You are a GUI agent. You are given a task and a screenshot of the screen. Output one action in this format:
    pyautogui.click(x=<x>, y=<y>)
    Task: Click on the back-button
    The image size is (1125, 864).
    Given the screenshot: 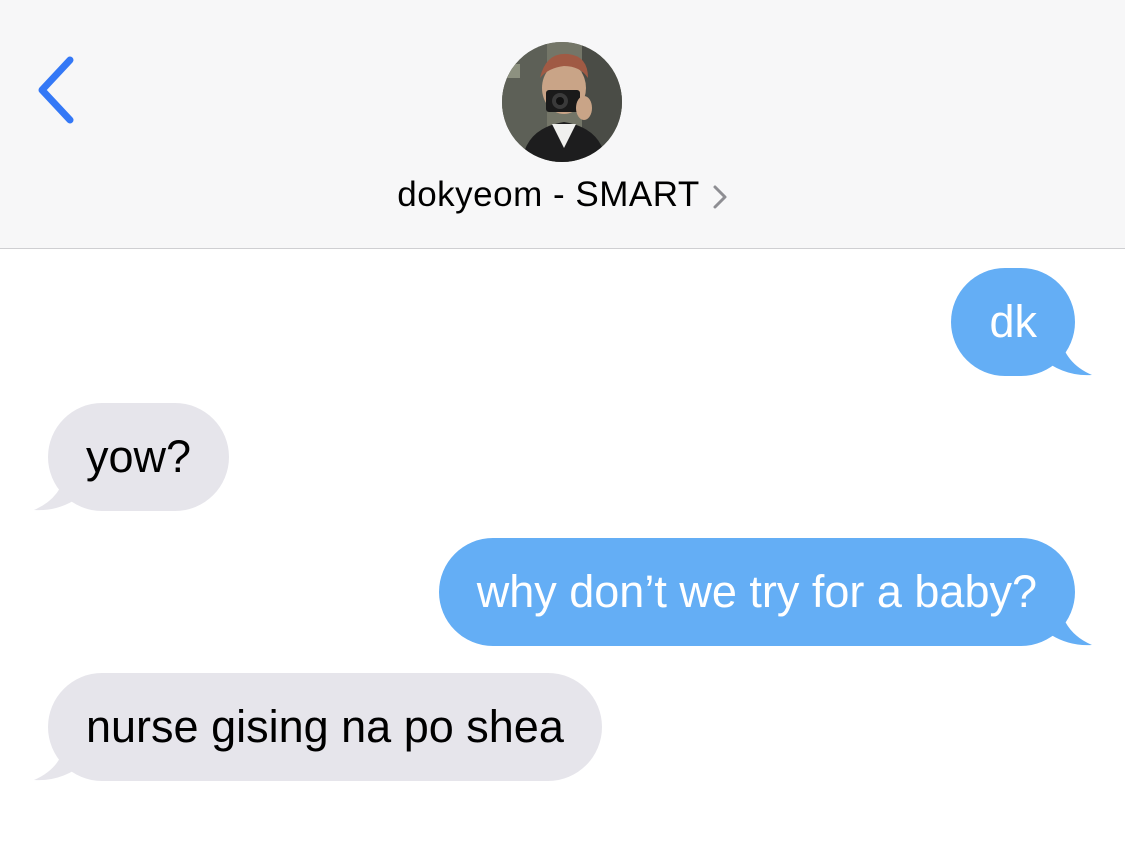 What is the action you would take?
    pyautogui.click(x=58, y=90)
    